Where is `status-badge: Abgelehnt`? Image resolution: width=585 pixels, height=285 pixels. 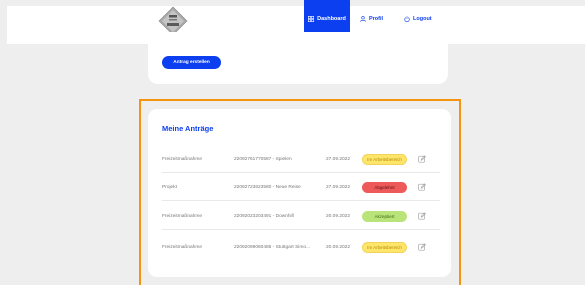 status-badge: Abgelehnt is located at coordinates (384, 187).